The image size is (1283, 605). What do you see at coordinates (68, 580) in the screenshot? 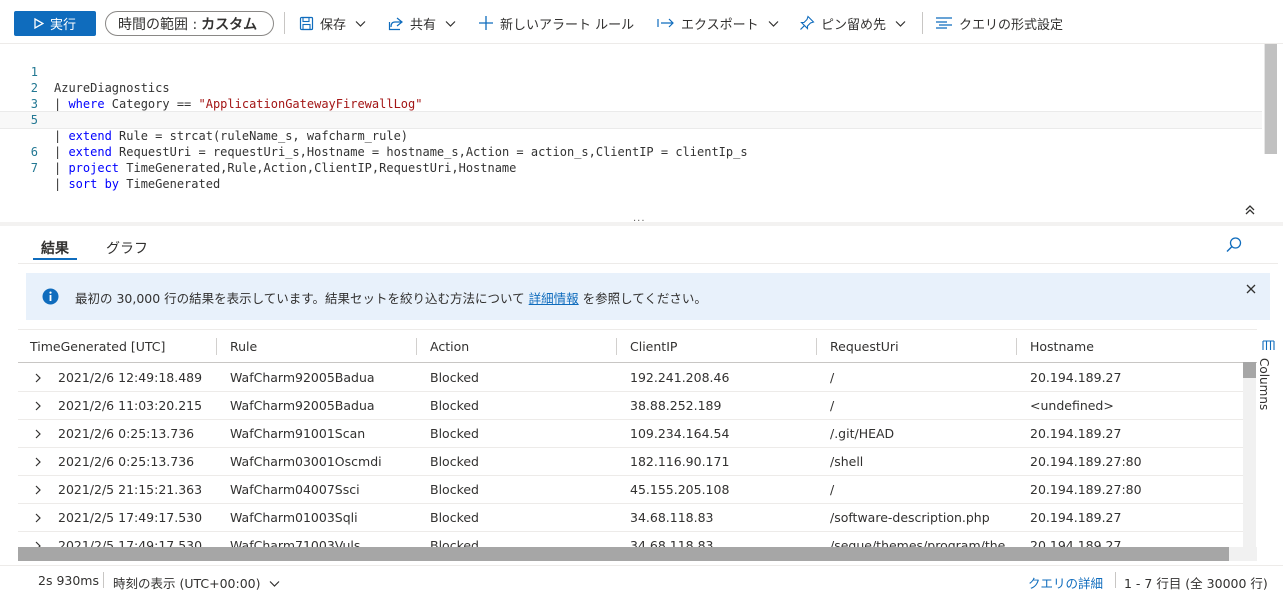
I see `query-duration: 2s 930ms` at bounding box center [68, 580].